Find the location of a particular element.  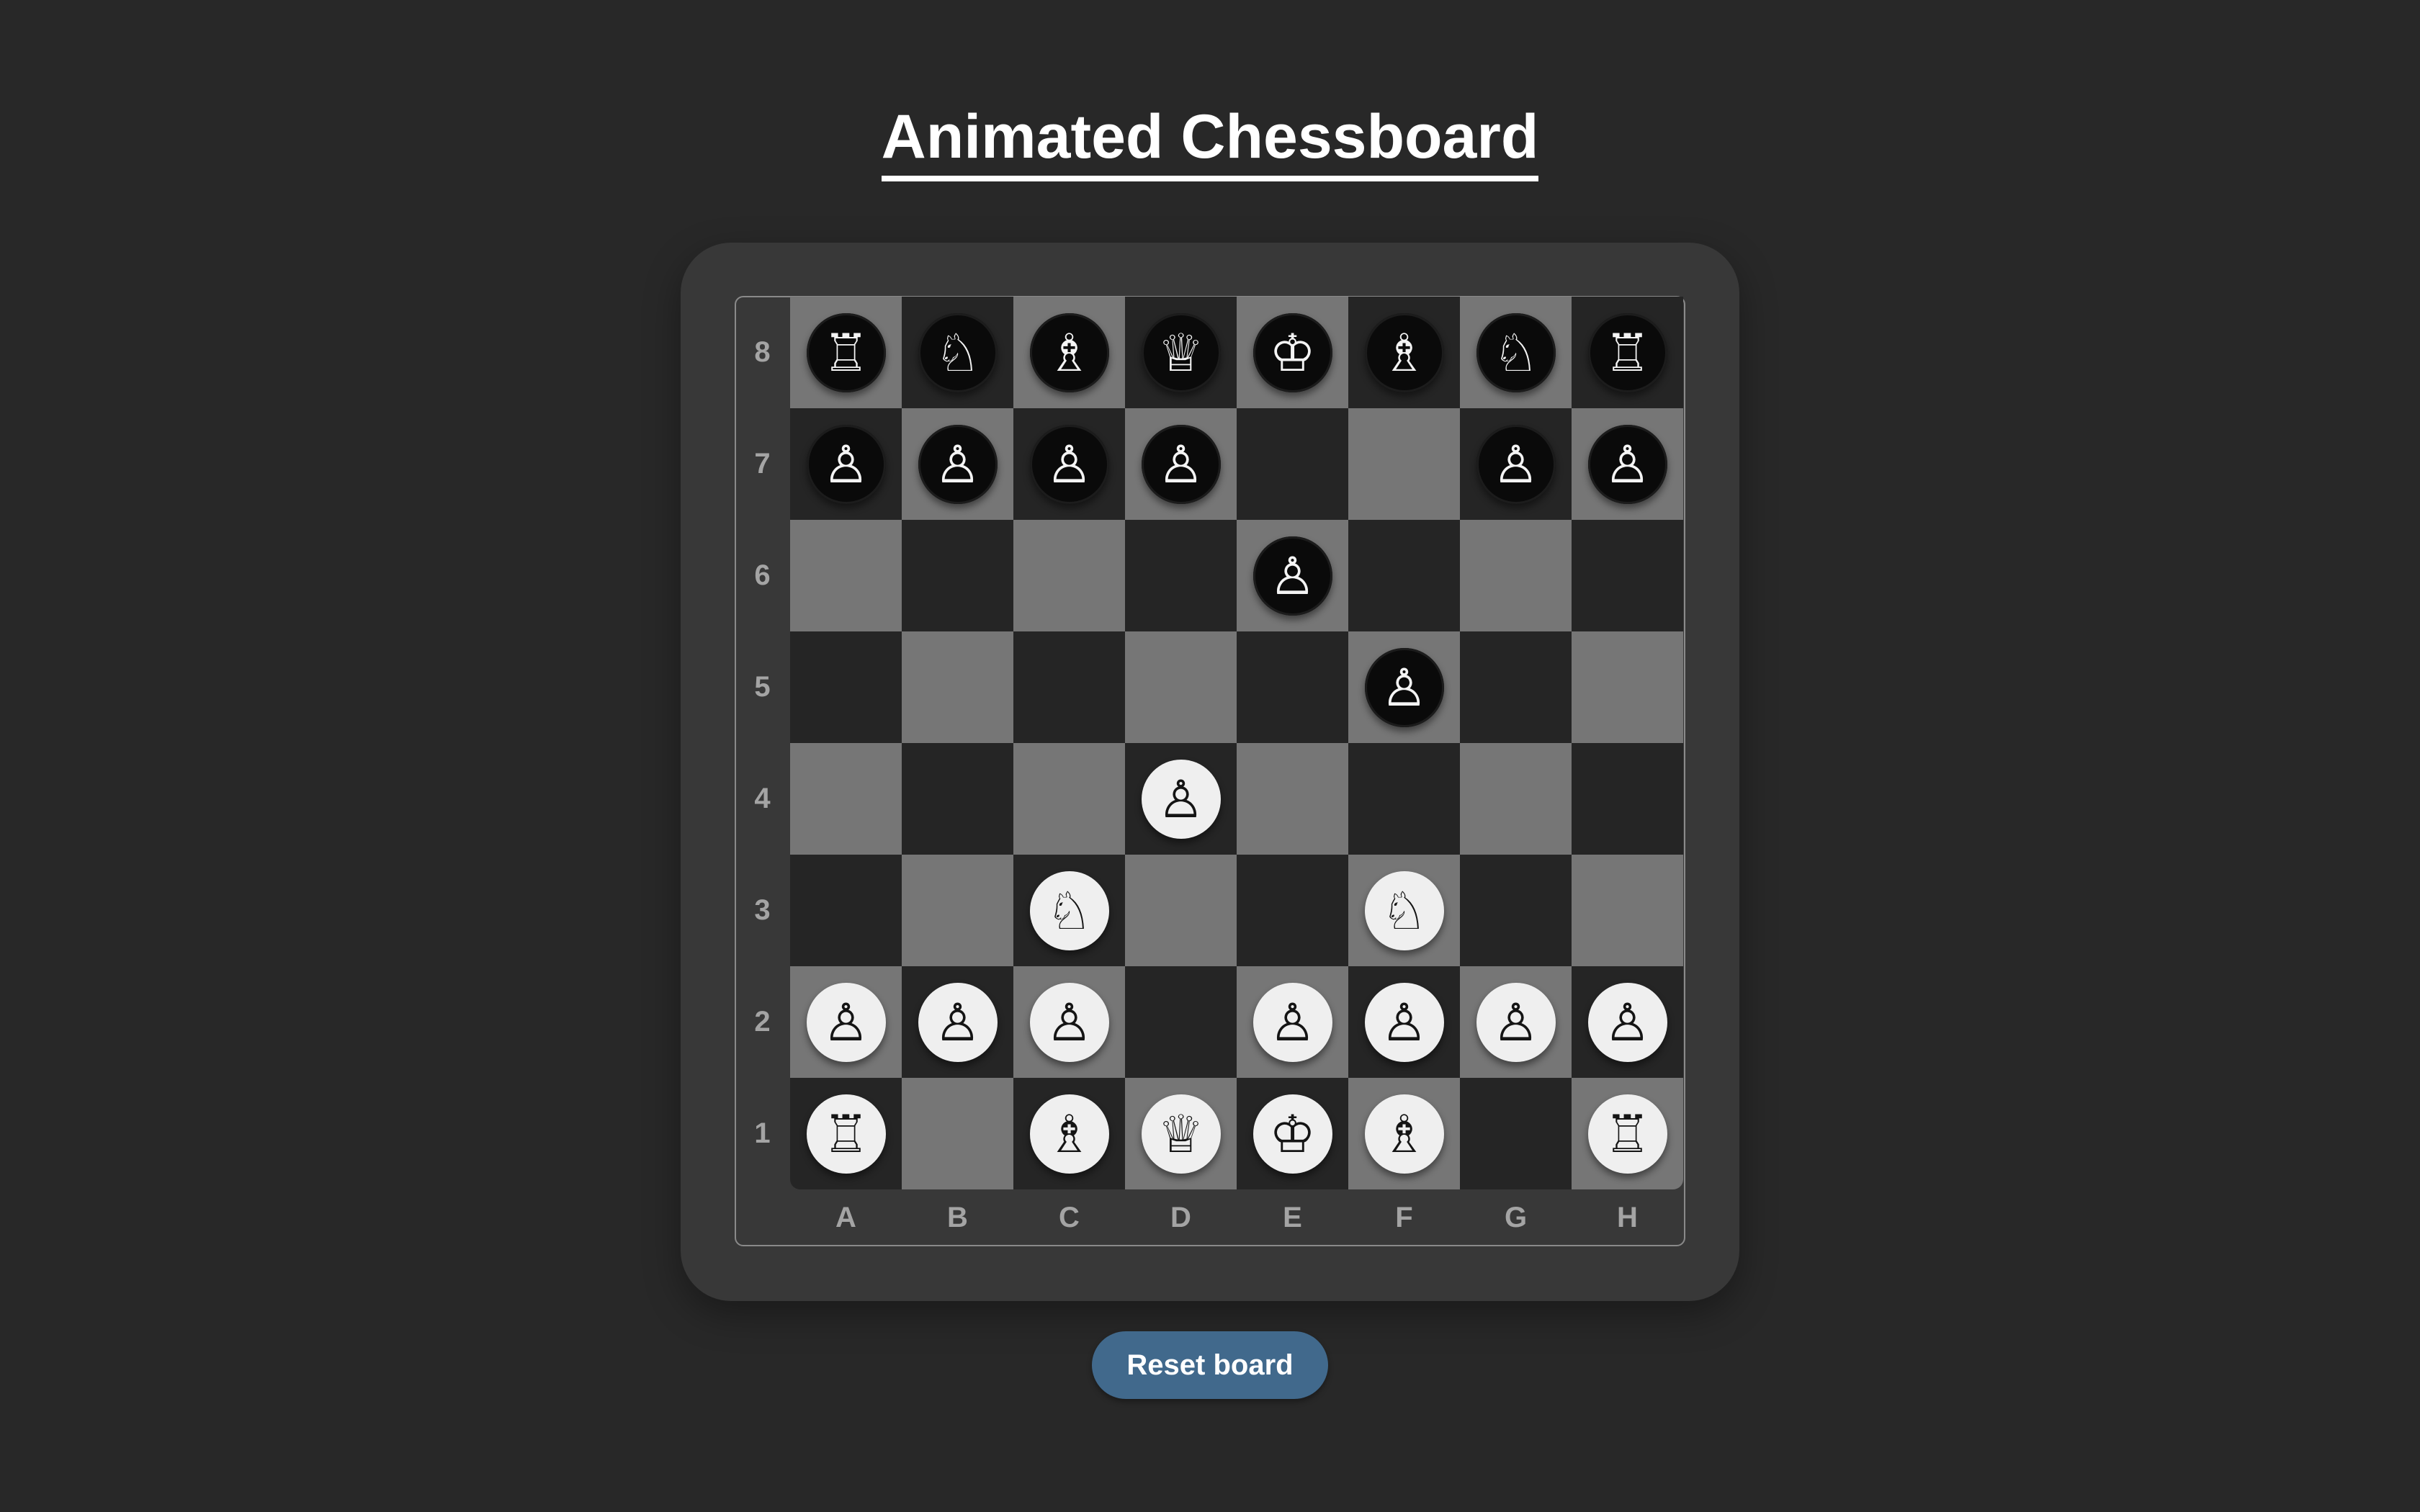

square-d3 is located at coordinates (1181, 910).